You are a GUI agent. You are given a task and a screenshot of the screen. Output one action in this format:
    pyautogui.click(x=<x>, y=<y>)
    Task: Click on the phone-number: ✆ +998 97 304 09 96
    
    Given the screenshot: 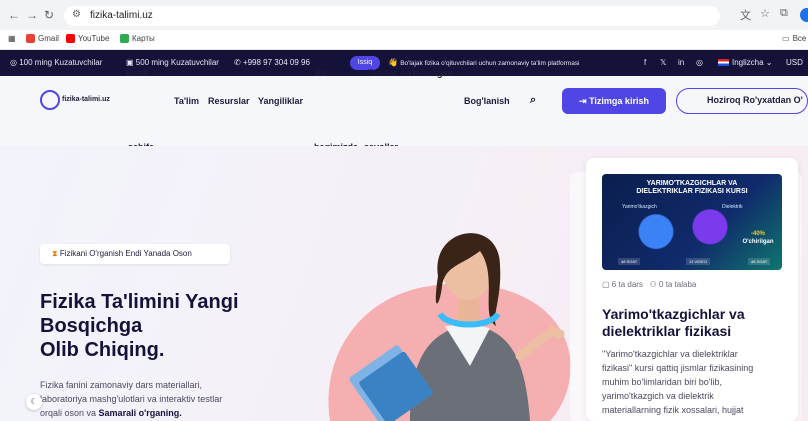 What is the action you would take?
    pyautogui.click(x=272, y=62)
    